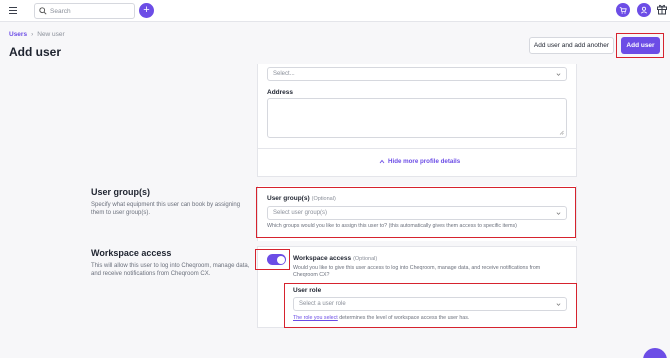 This screenshot has width=670, height=358. I want to click on account-icon, so click(644, 10).